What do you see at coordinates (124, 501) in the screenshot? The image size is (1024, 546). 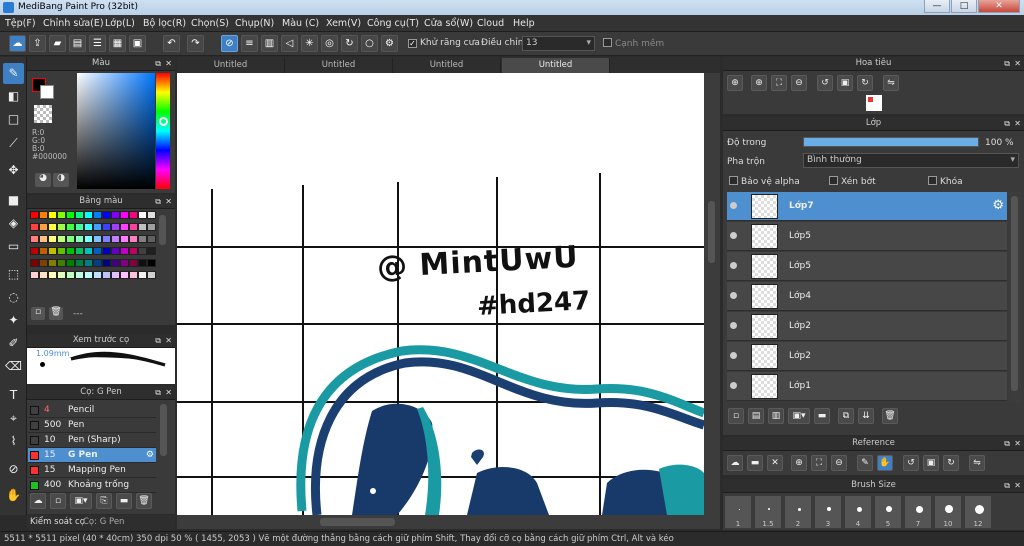 I see `folder-icon: ▬` at bounding box center [124, 501].